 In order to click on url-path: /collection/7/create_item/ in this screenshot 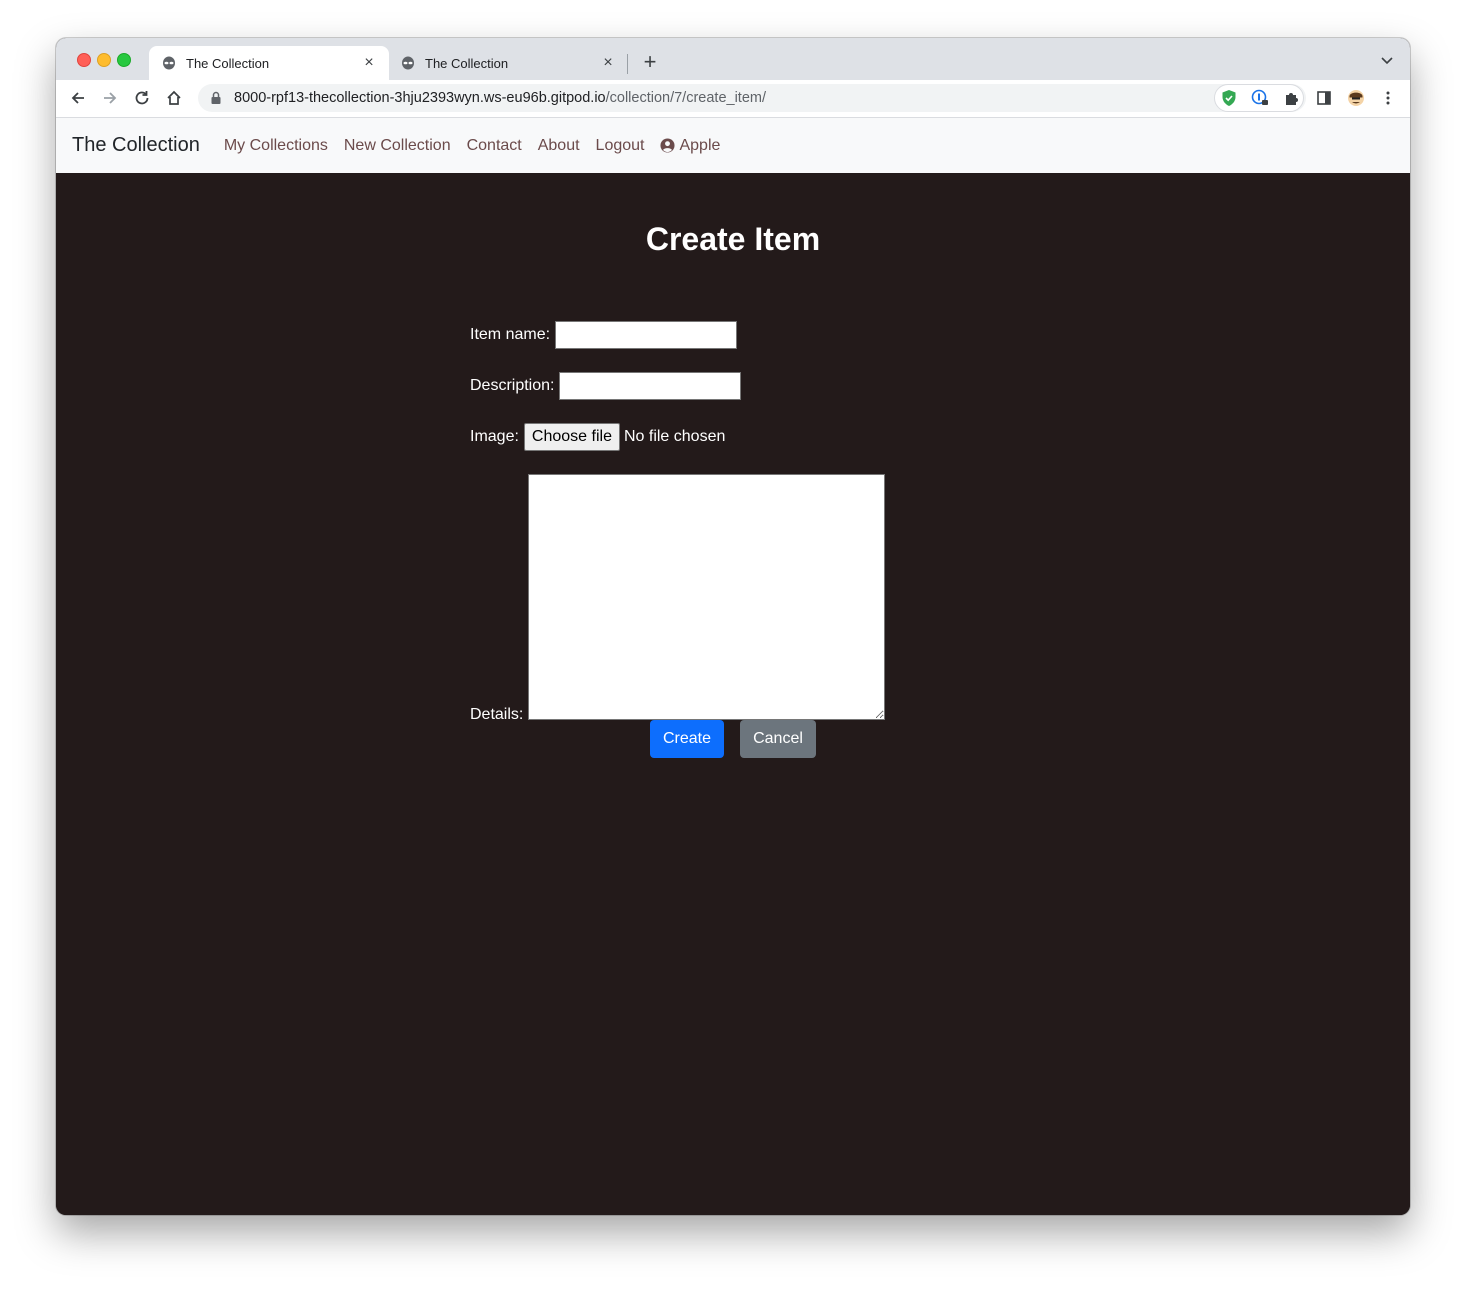, I will do `click(685, 98)`.